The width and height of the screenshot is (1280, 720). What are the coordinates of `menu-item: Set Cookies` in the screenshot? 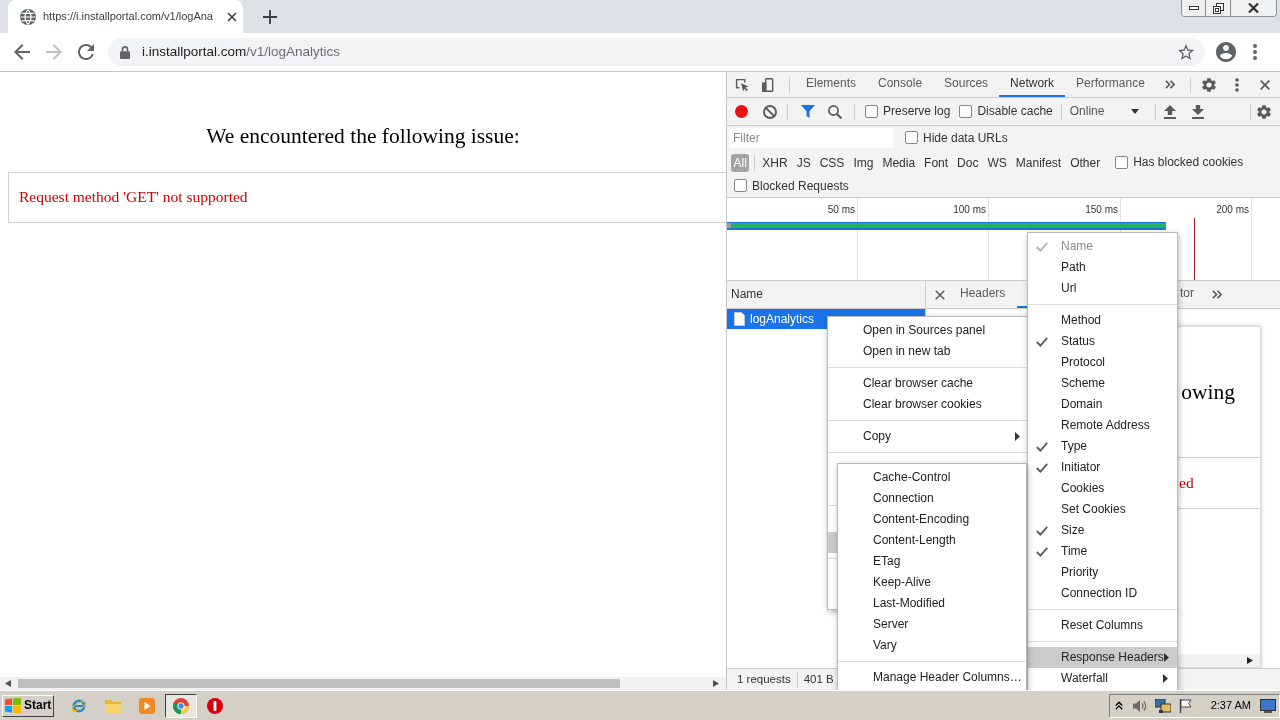 It's located at (1102, 509).